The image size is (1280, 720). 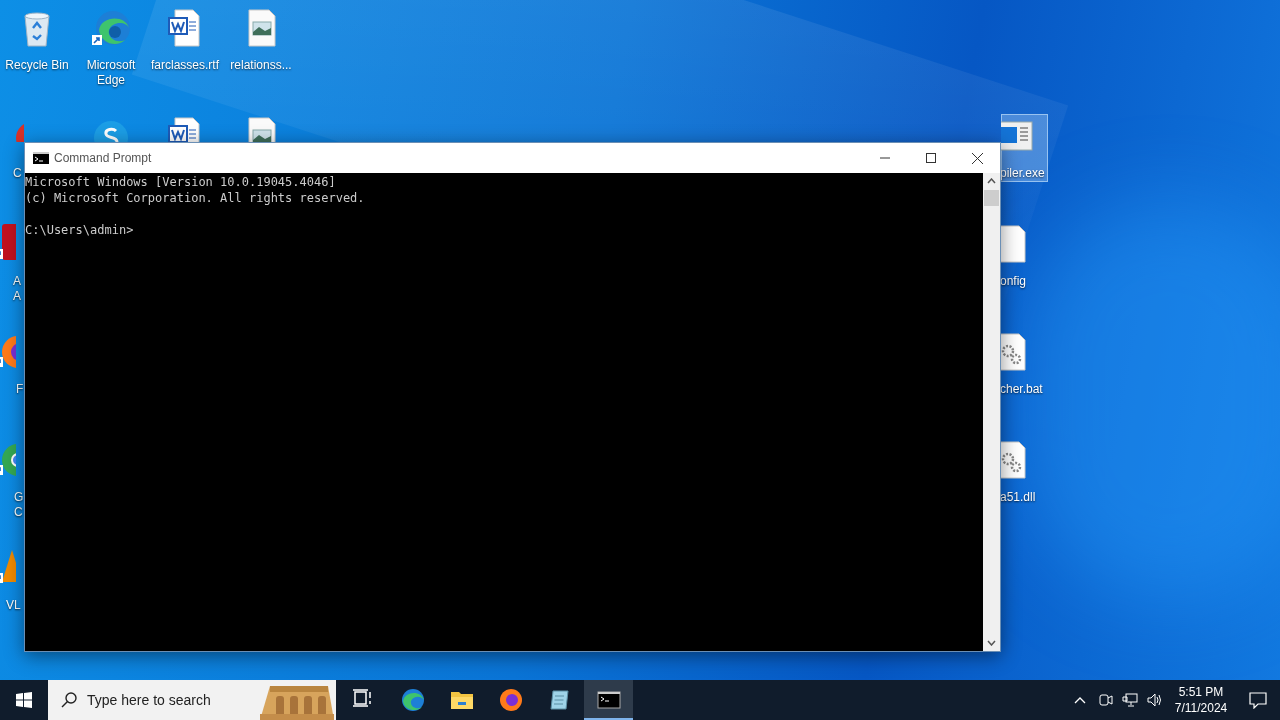 What do you see at coordinates (991, 181) in the screenshot?
I see `scroll-up-icon` at bounding box center [991, 181].